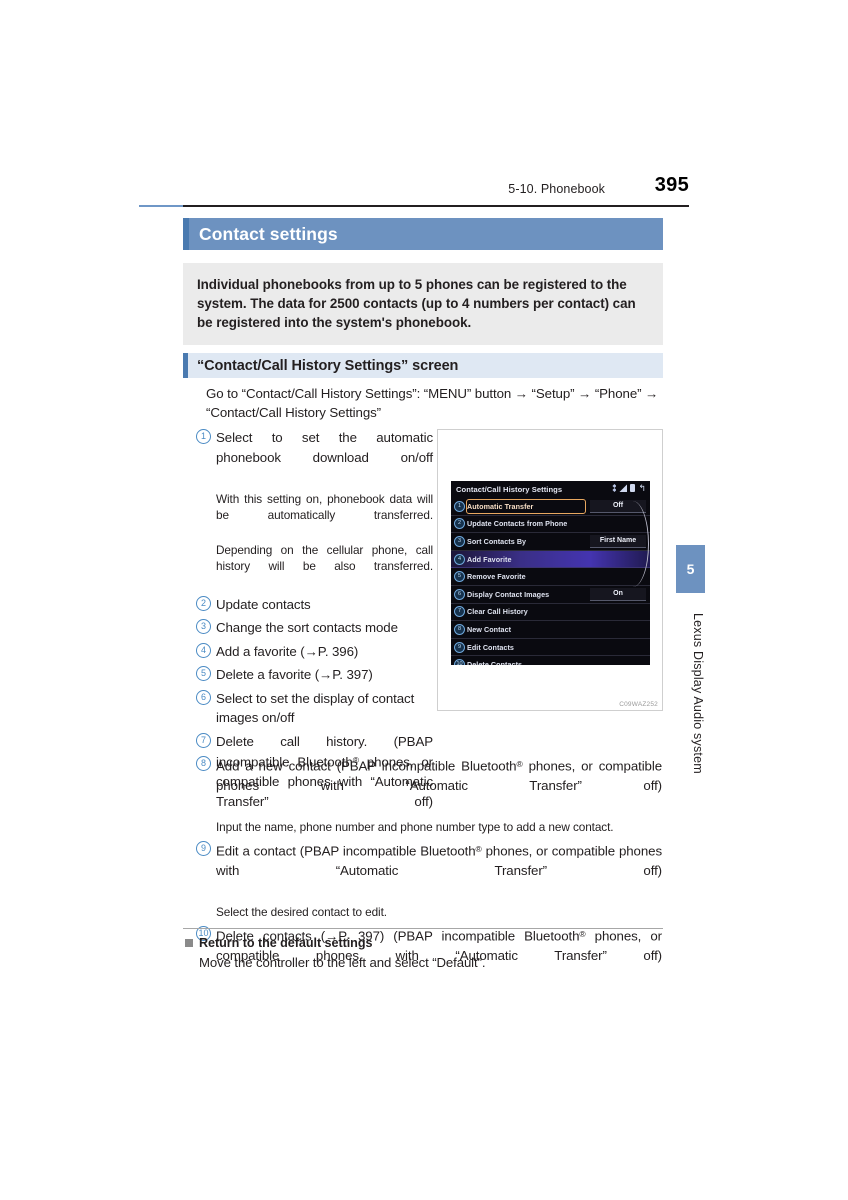 This screenshot has height=1200, width=848. Describe the element at coordinates (550, 542) in the screenshot. I see `screen-menu-row: 3 Sort Contacts By First Name` at that location.